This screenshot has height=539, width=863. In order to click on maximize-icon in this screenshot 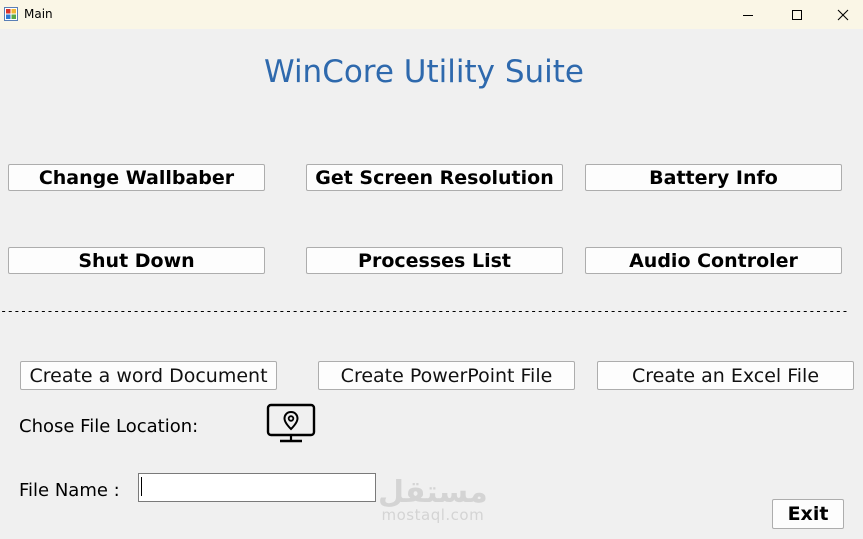, I will do `click(797, 14)`.